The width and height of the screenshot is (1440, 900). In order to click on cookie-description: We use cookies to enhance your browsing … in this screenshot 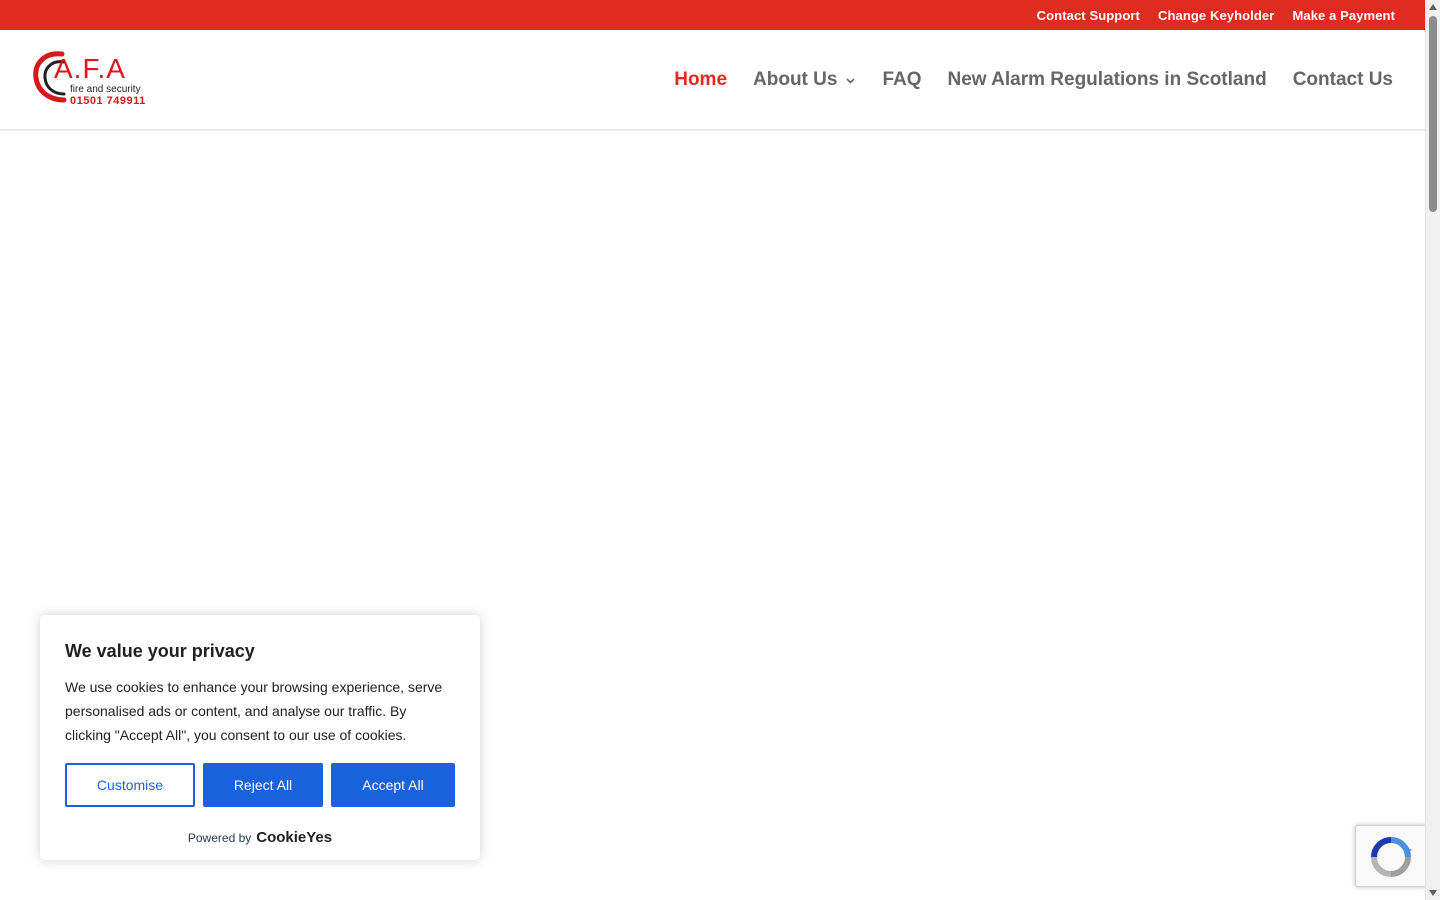, I will do `click(254, 711)`.